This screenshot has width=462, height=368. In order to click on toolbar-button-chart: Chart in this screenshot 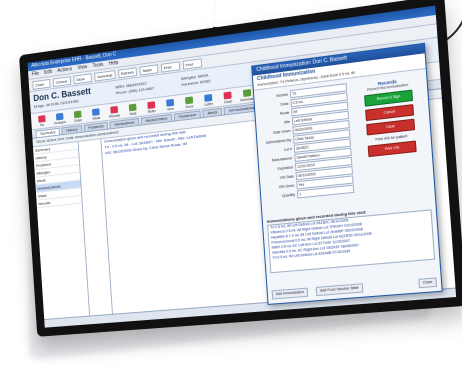, I will do `click(41, 84)`.